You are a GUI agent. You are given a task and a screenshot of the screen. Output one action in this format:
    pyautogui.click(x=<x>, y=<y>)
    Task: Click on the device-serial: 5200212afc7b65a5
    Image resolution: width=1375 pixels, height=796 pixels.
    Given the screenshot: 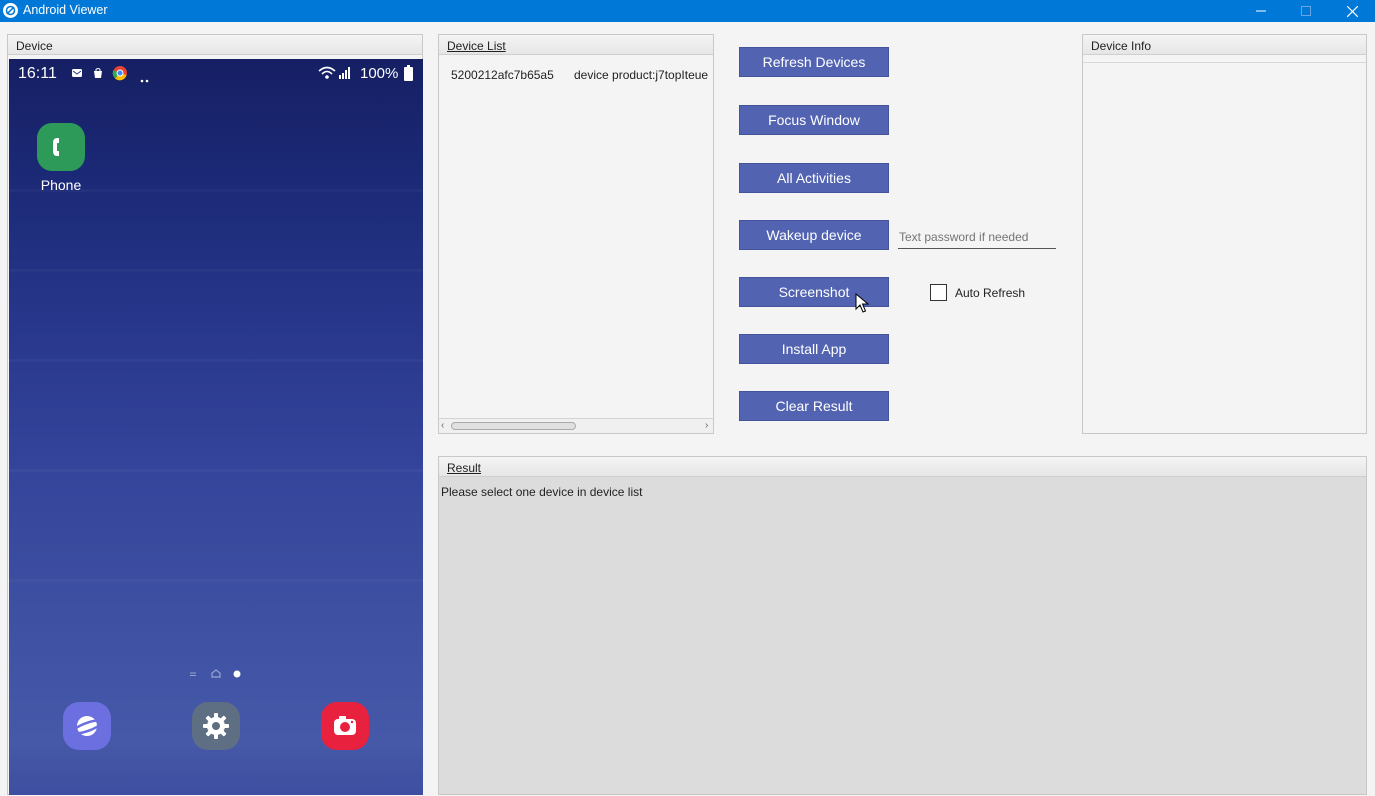 What is the action you would take?
    pyautogui.click(x=502, y=75)
    